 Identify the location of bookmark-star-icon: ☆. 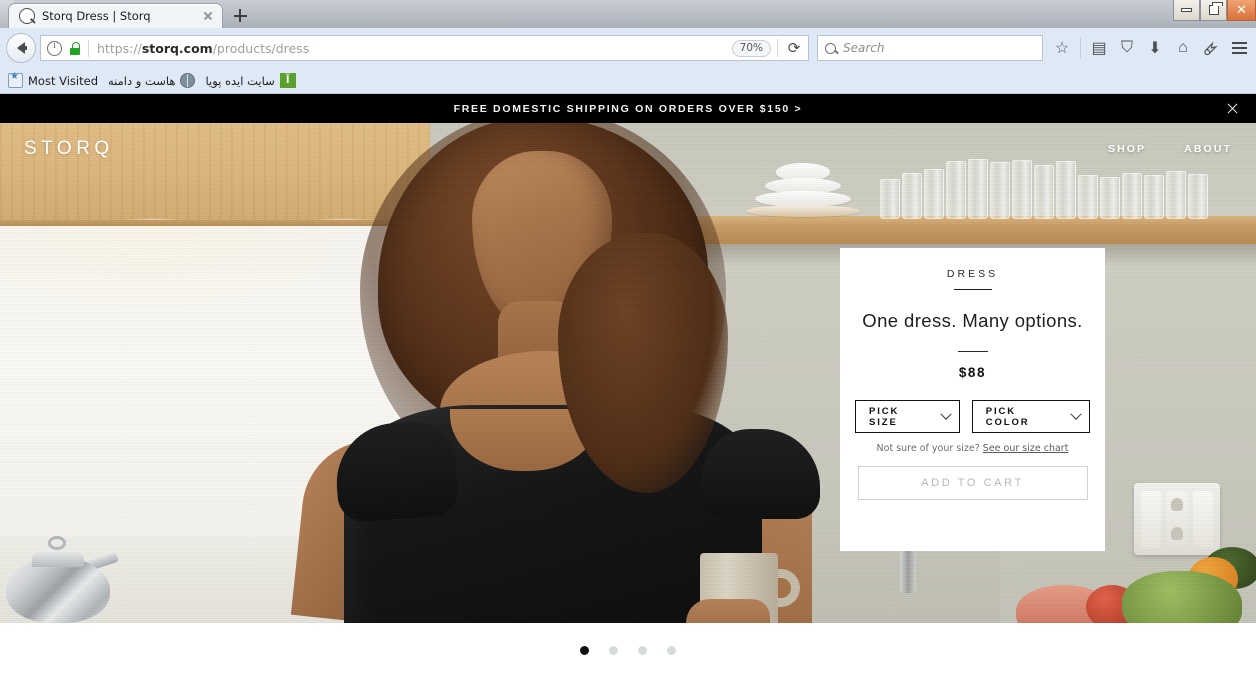
(1062, 48).